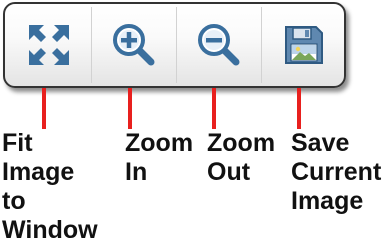  Describe the element at coordinates (50, 186) in the screenshot. I see `fit-to-window-label: Fit Image to Window` at that location.